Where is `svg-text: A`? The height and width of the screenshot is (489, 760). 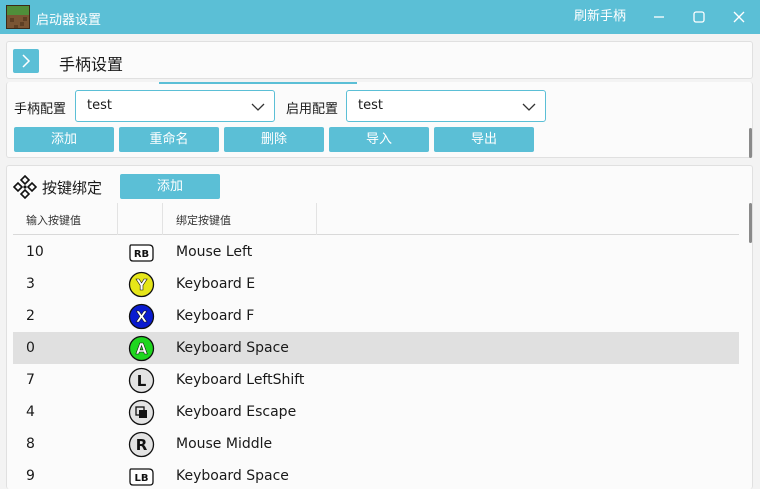 svg-text: A is located at coordinates (142, 349).